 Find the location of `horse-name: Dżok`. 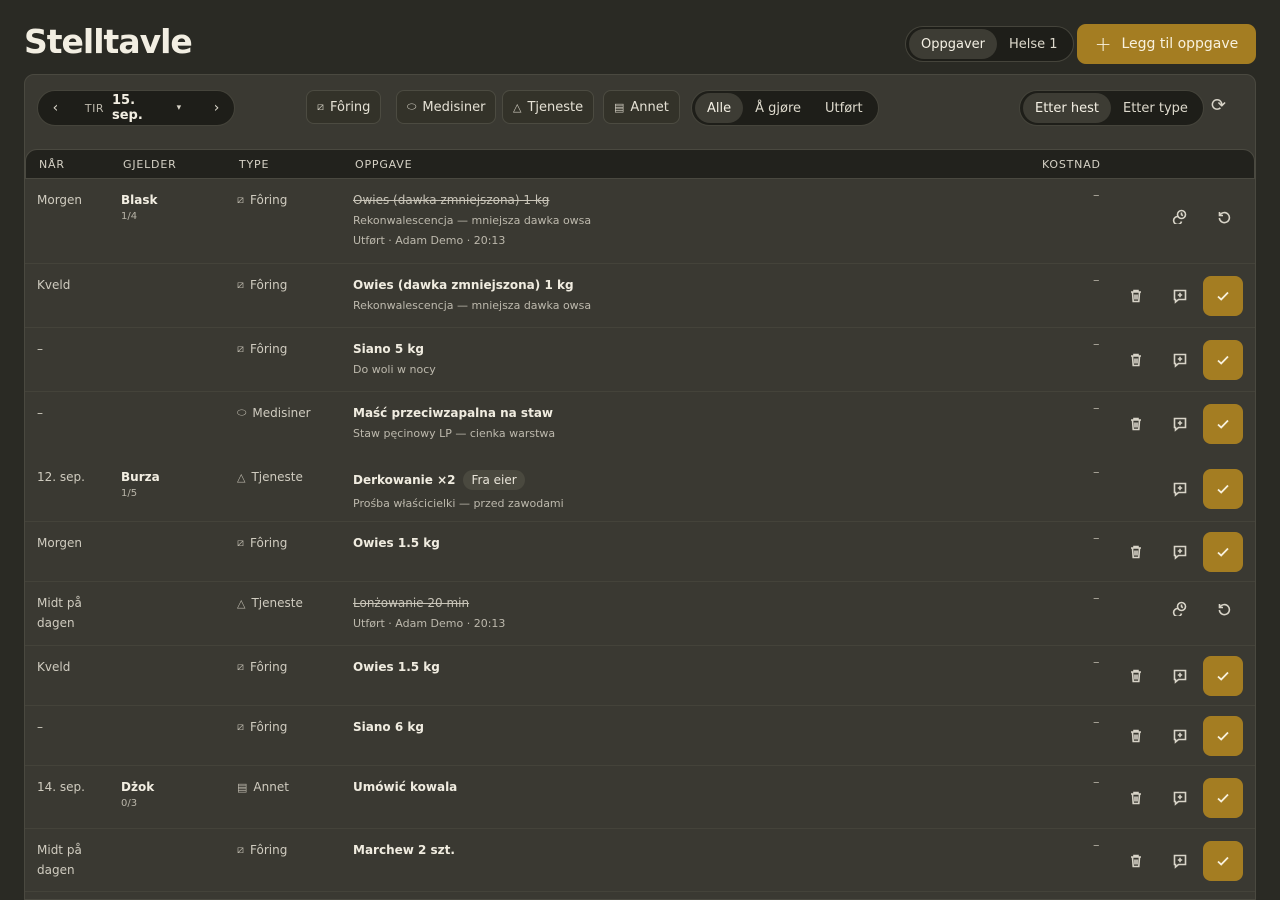

horse-name: Dżok is located at coordinates (137, 787).